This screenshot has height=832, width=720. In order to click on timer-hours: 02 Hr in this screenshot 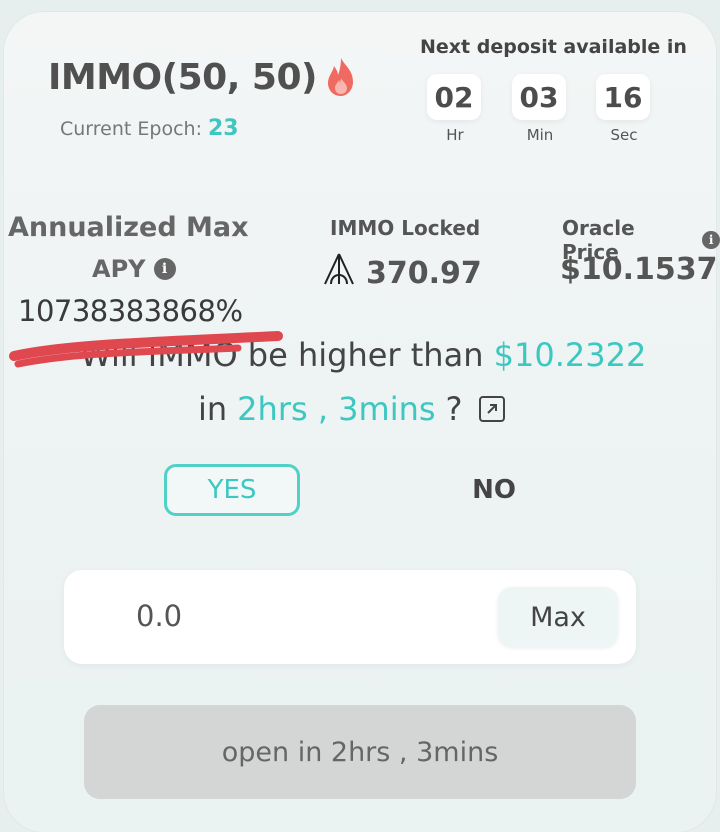, I will do `click(455, 109)`.